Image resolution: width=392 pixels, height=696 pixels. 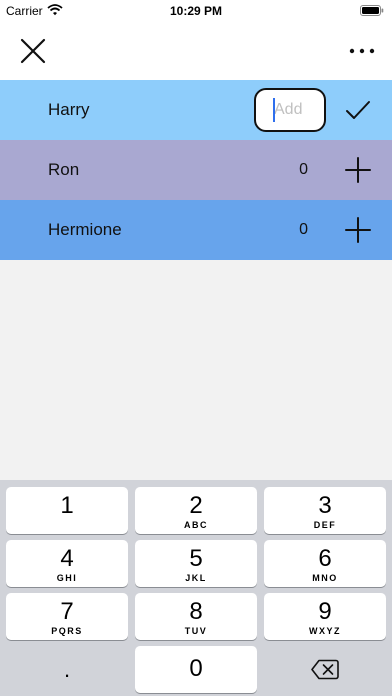 I want to click on key-digit: 5, so click(x=196, y=558).